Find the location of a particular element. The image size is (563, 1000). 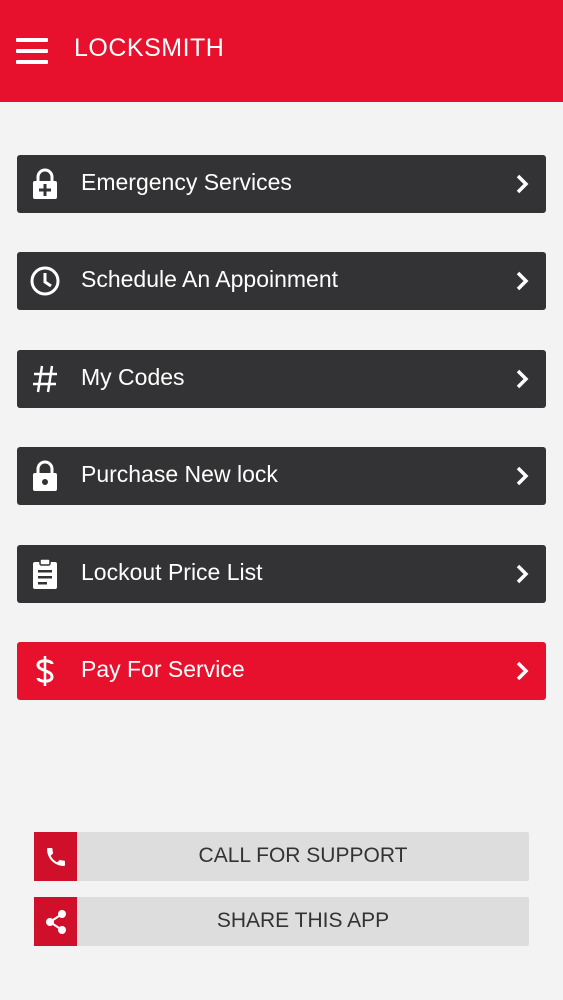

menu-item-label: Purchase New lock is located at coordinates (179, 474).